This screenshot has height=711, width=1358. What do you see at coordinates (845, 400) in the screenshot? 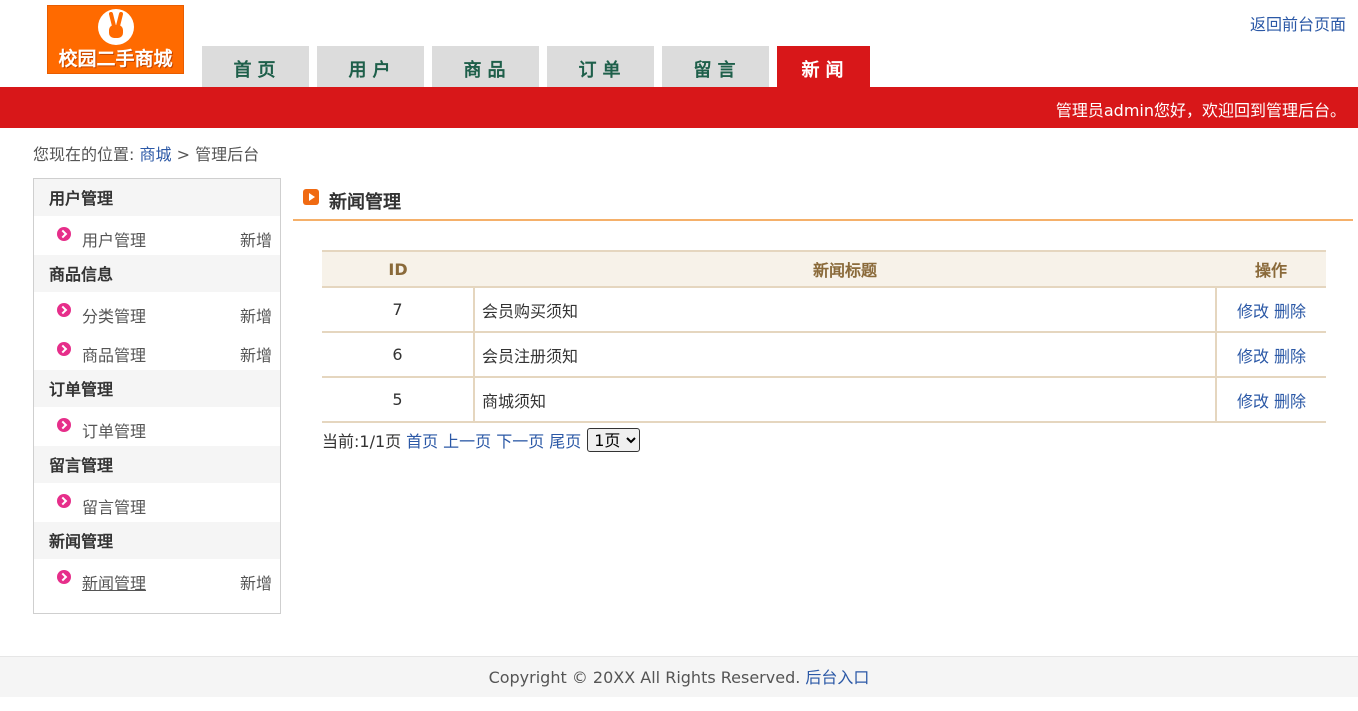
I see `cell-title: 商城须知` at bounding box center [845, 400].